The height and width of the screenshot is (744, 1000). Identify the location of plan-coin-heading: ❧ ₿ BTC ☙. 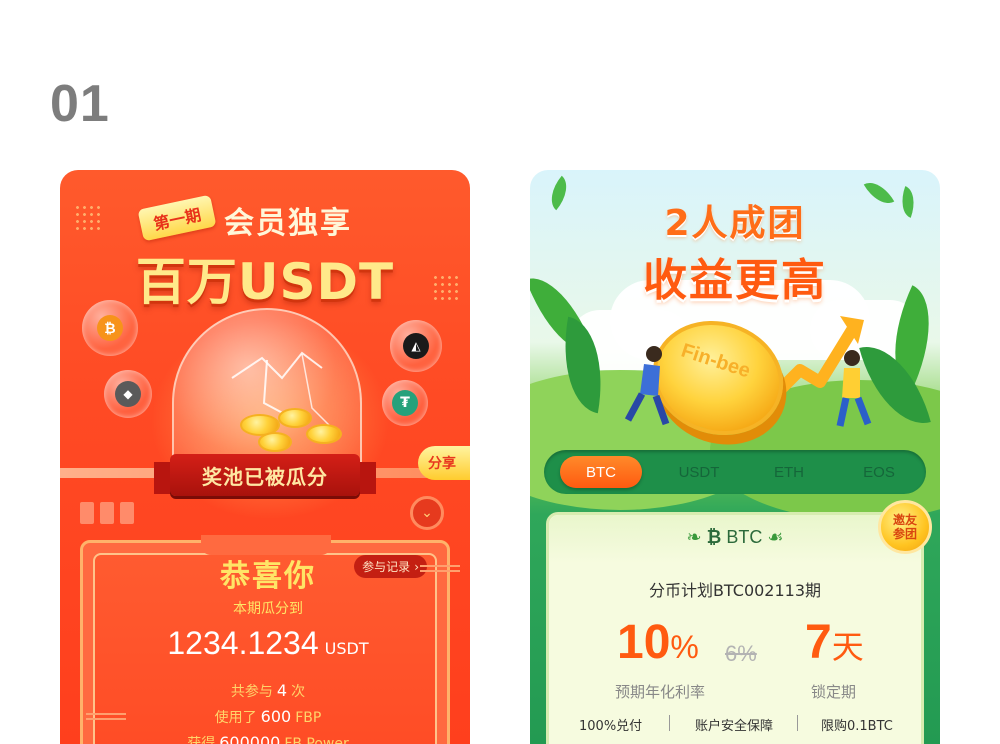
(735, 537).